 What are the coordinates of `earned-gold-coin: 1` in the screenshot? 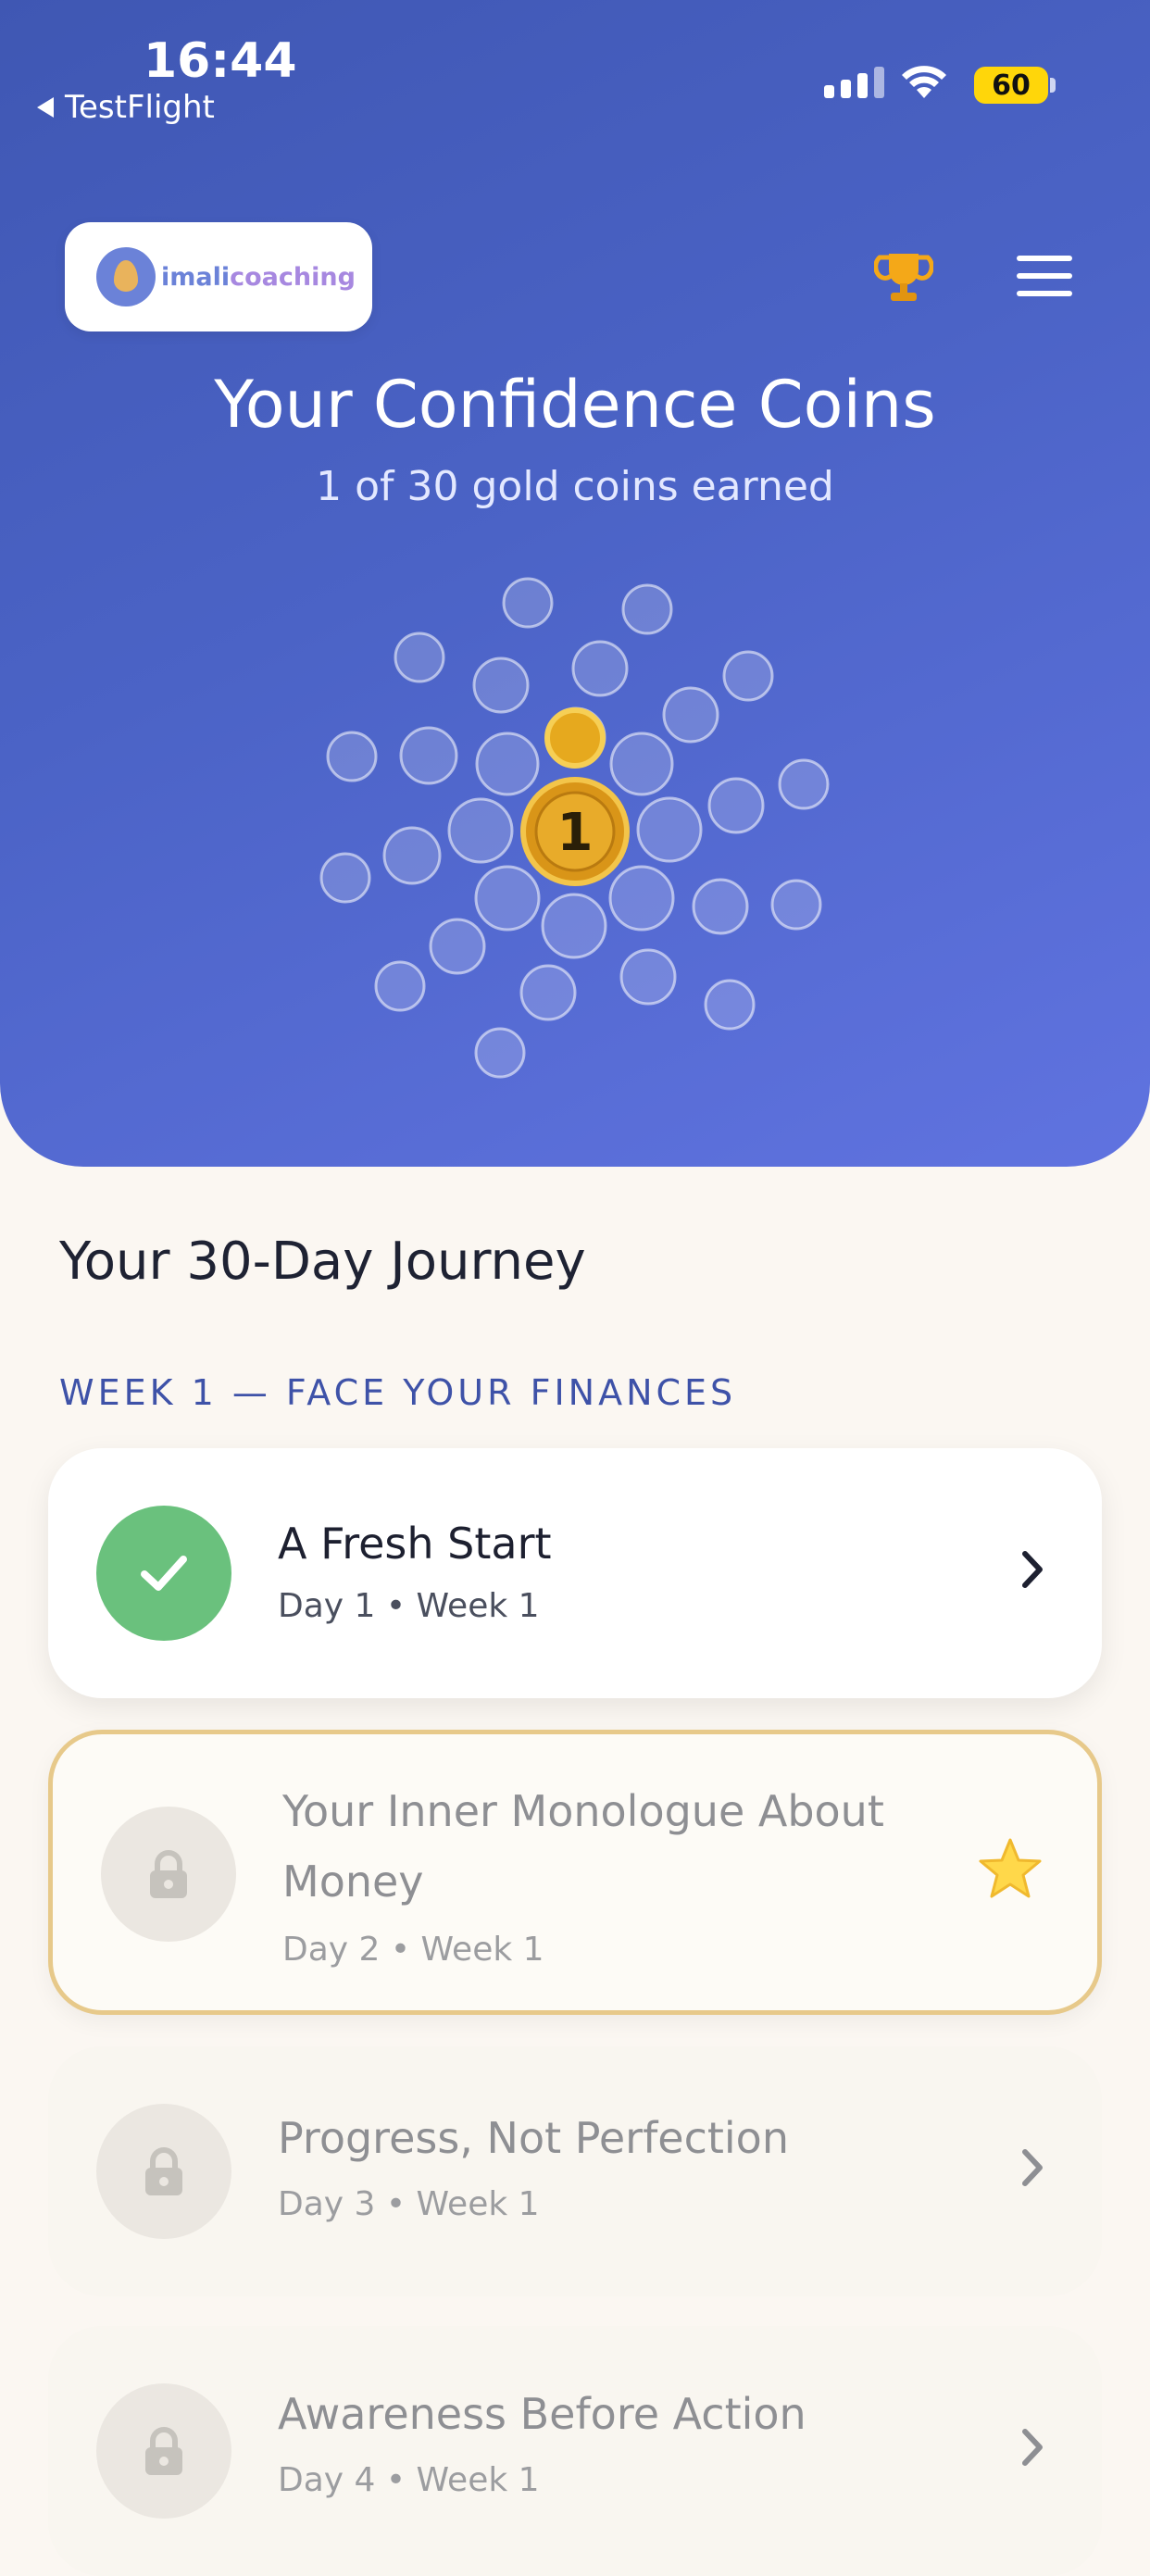 It's located at (575, 831).